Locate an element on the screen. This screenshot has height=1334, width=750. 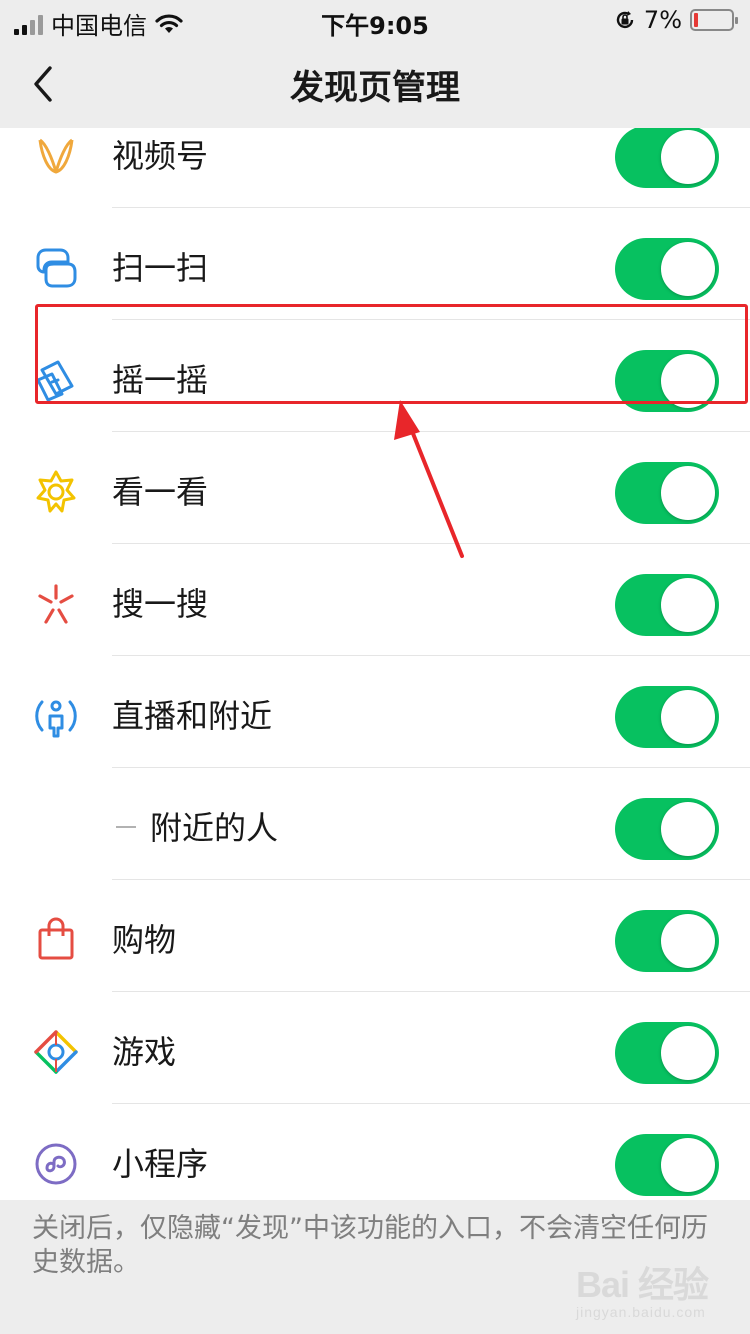
list-item-label: 看一看 is located at coordinates (160, 492).